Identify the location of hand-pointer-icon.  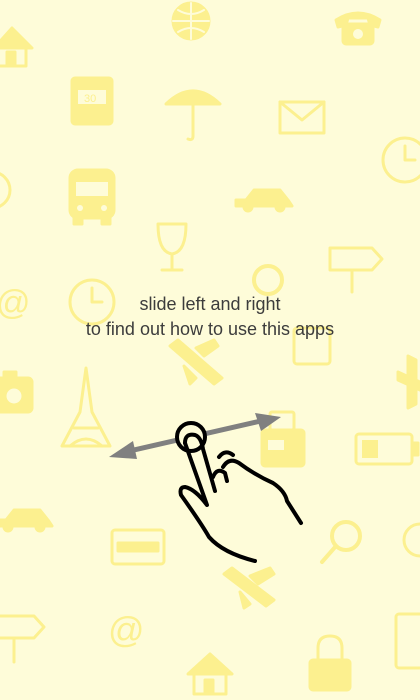
(239, 492).